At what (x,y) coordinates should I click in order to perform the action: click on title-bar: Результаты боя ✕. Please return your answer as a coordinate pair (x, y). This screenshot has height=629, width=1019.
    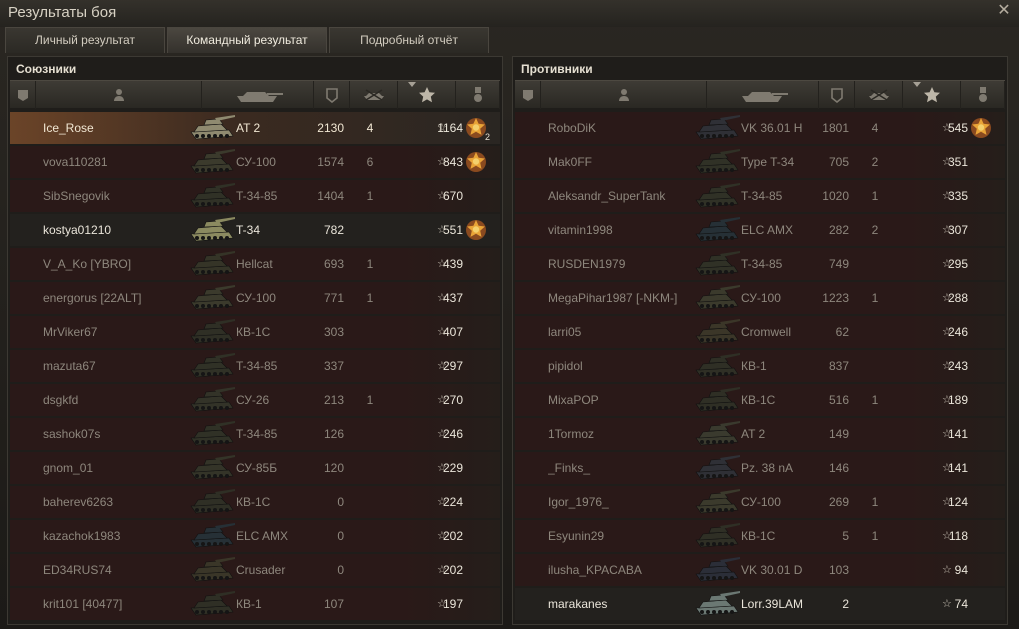
    Looking at the image, I should click on (509, 13).